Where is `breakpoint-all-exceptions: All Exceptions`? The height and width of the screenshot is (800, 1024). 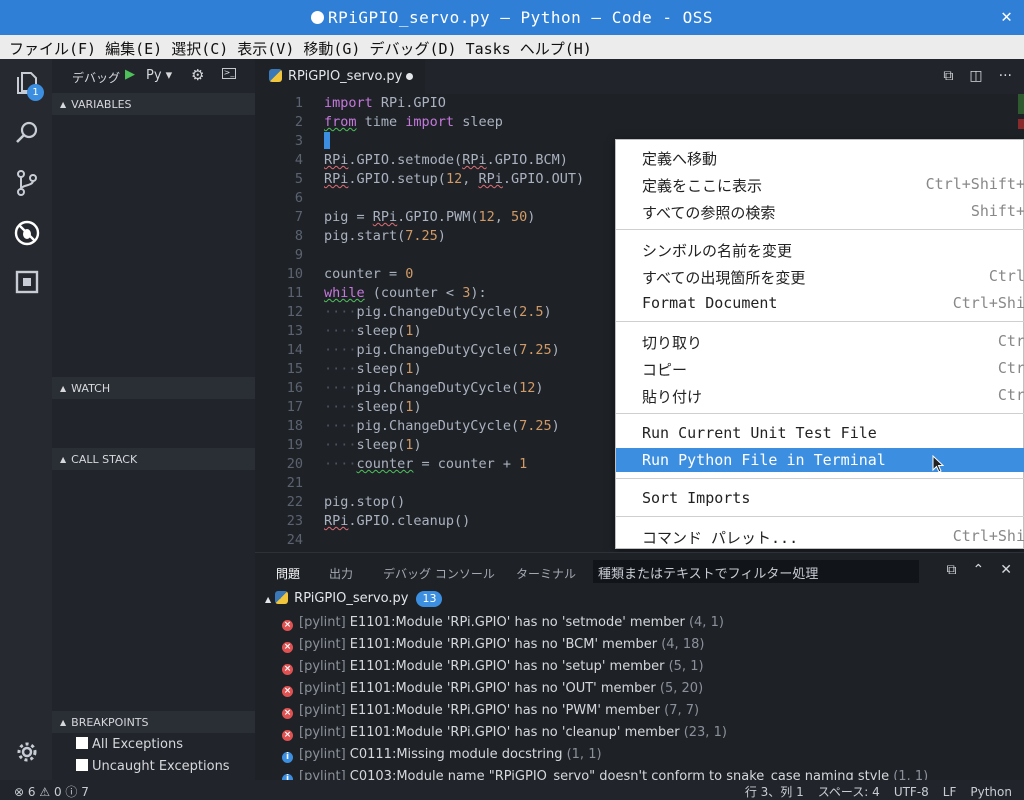
breakpoint-all-exceptions: All Exceptions is located at coordinates (129, 744).